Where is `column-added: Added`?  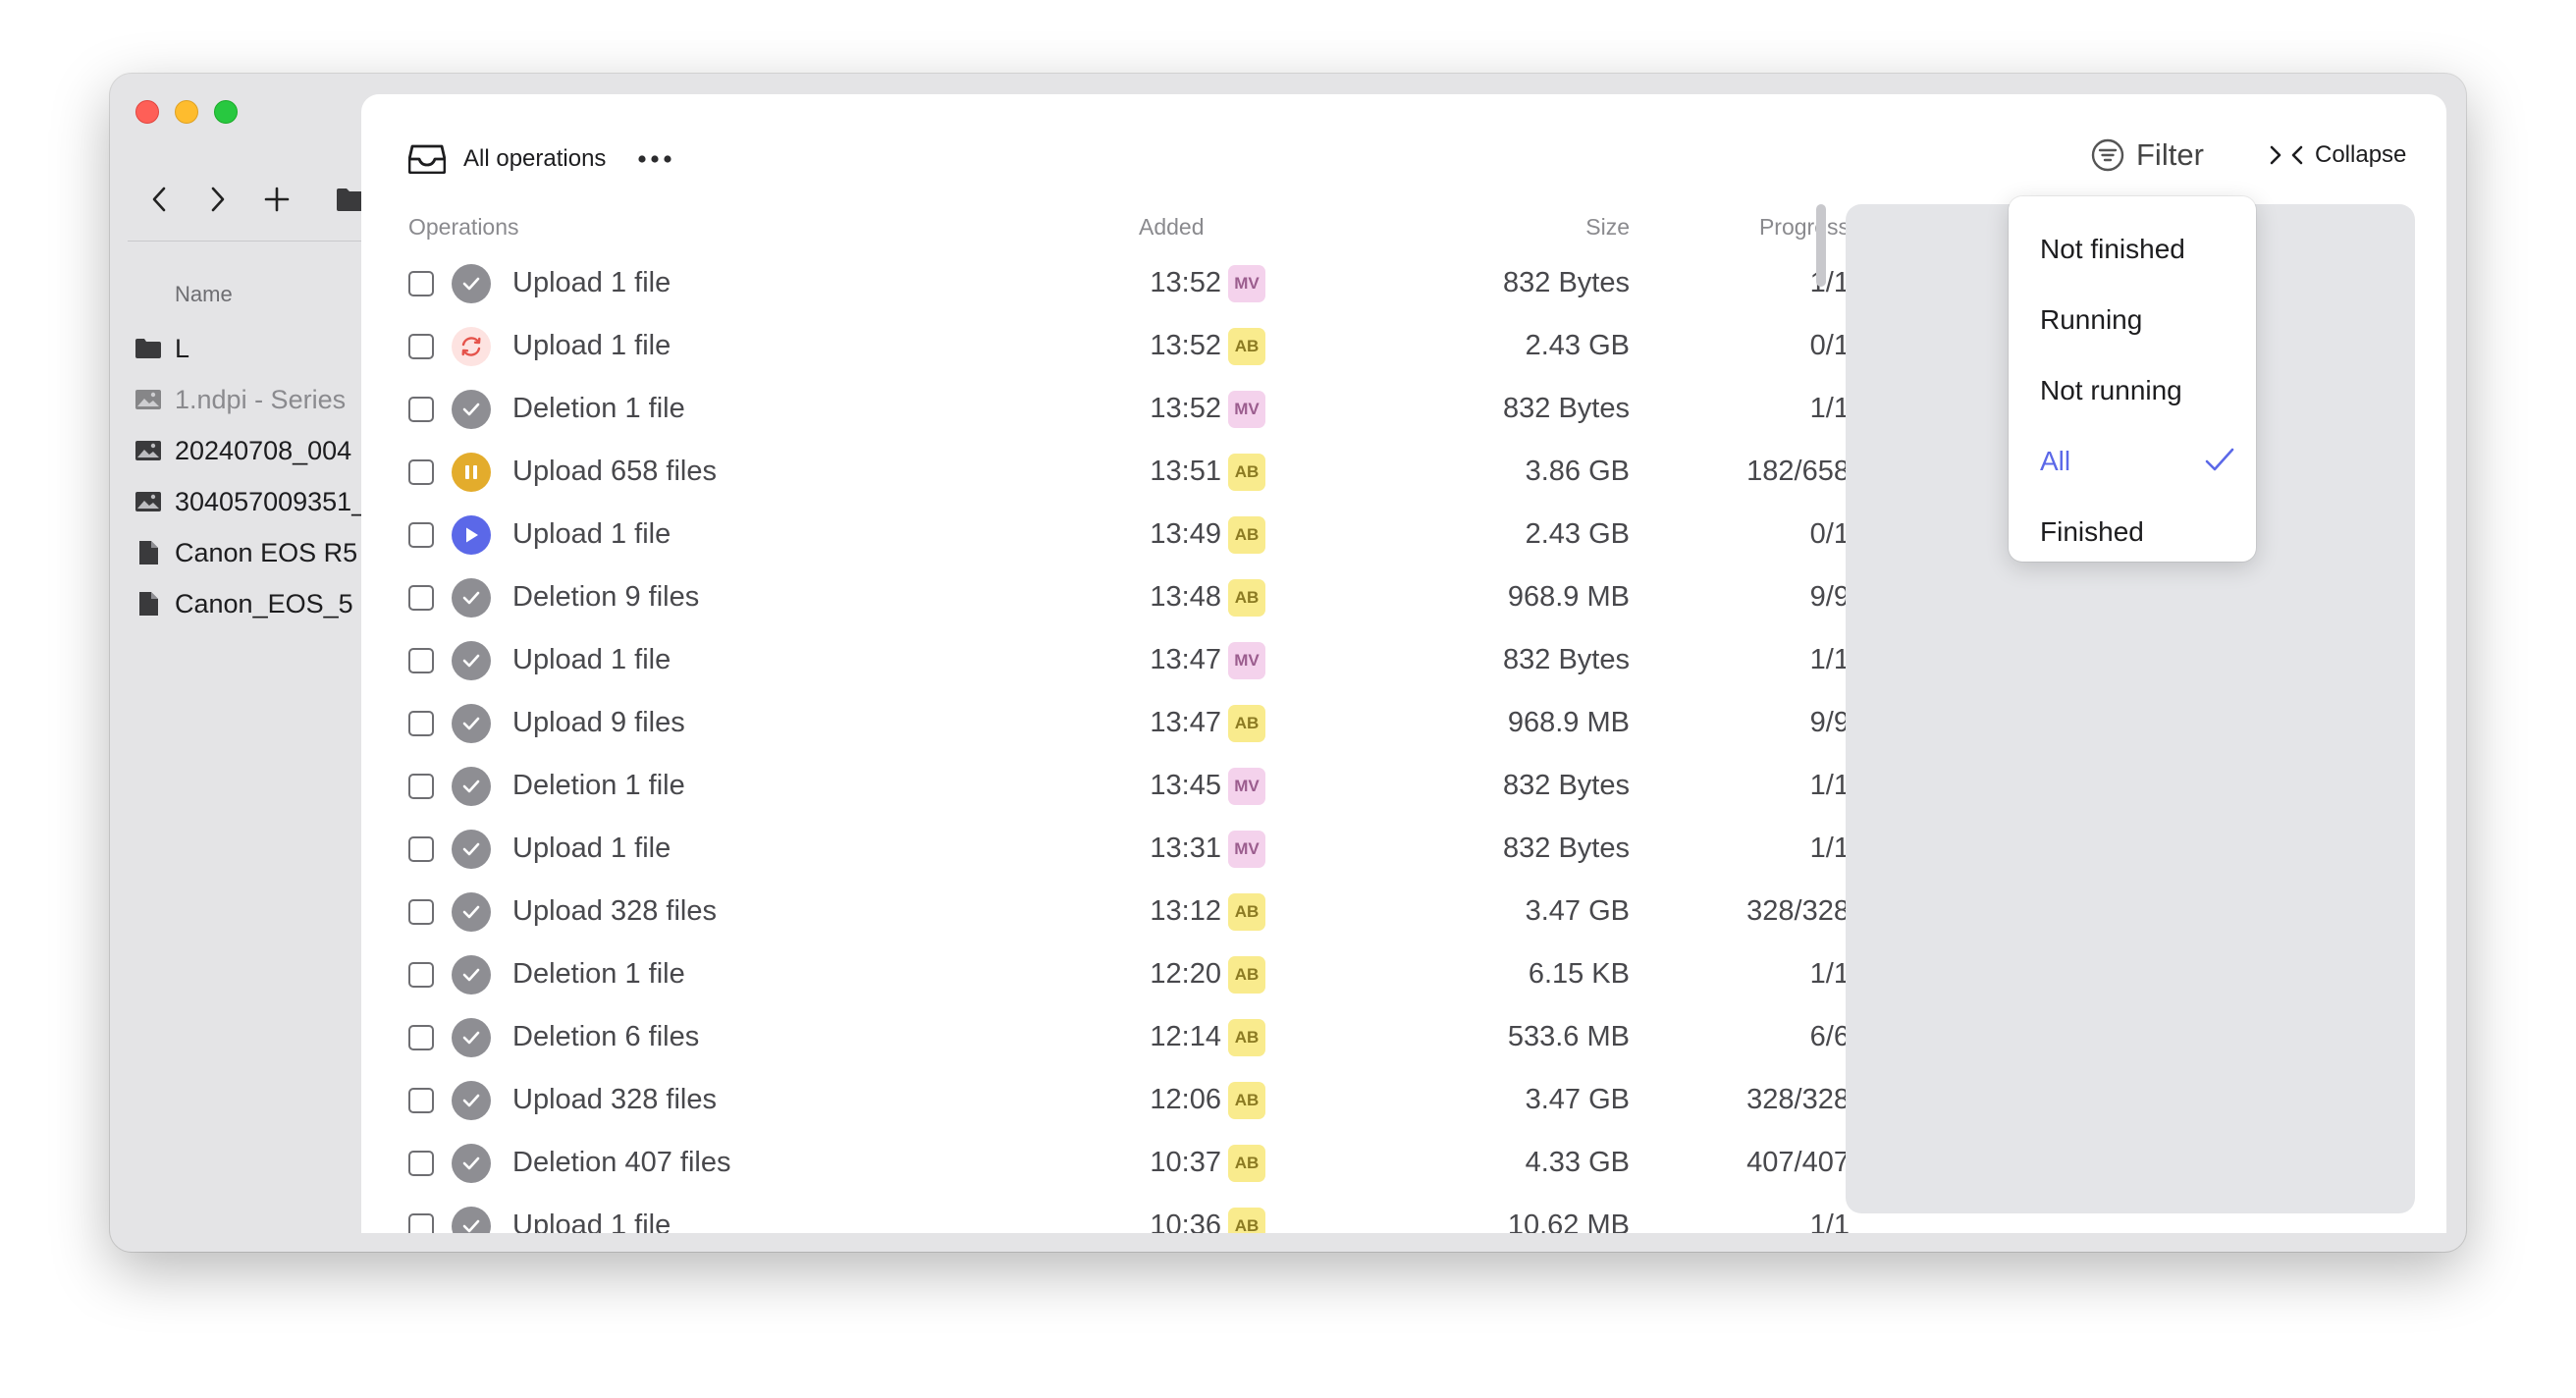
column-added: Added is located at coordinates (1172, 228).